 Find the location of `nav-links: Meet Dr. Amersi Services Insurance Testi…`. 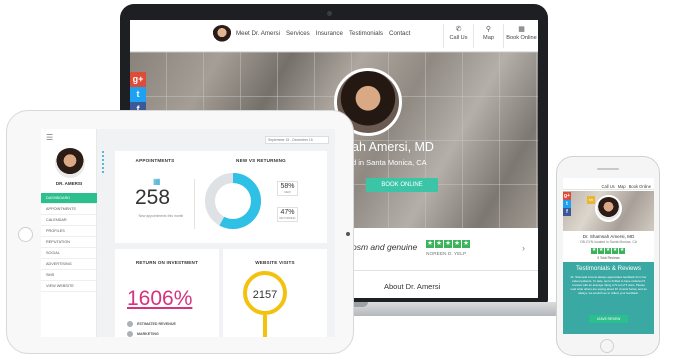

nav-links: Meet Dr. Amersi Services Insurance Testi… is located at coordinates (323, 33).